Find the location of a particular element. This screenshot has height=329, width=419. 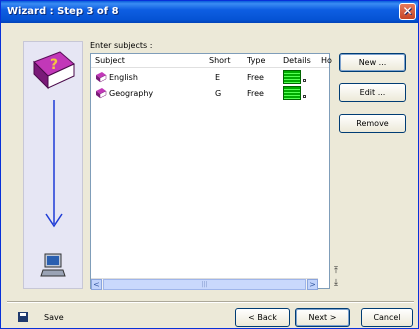

wizard-sidebar: ? is located at coordinates (53, 165).